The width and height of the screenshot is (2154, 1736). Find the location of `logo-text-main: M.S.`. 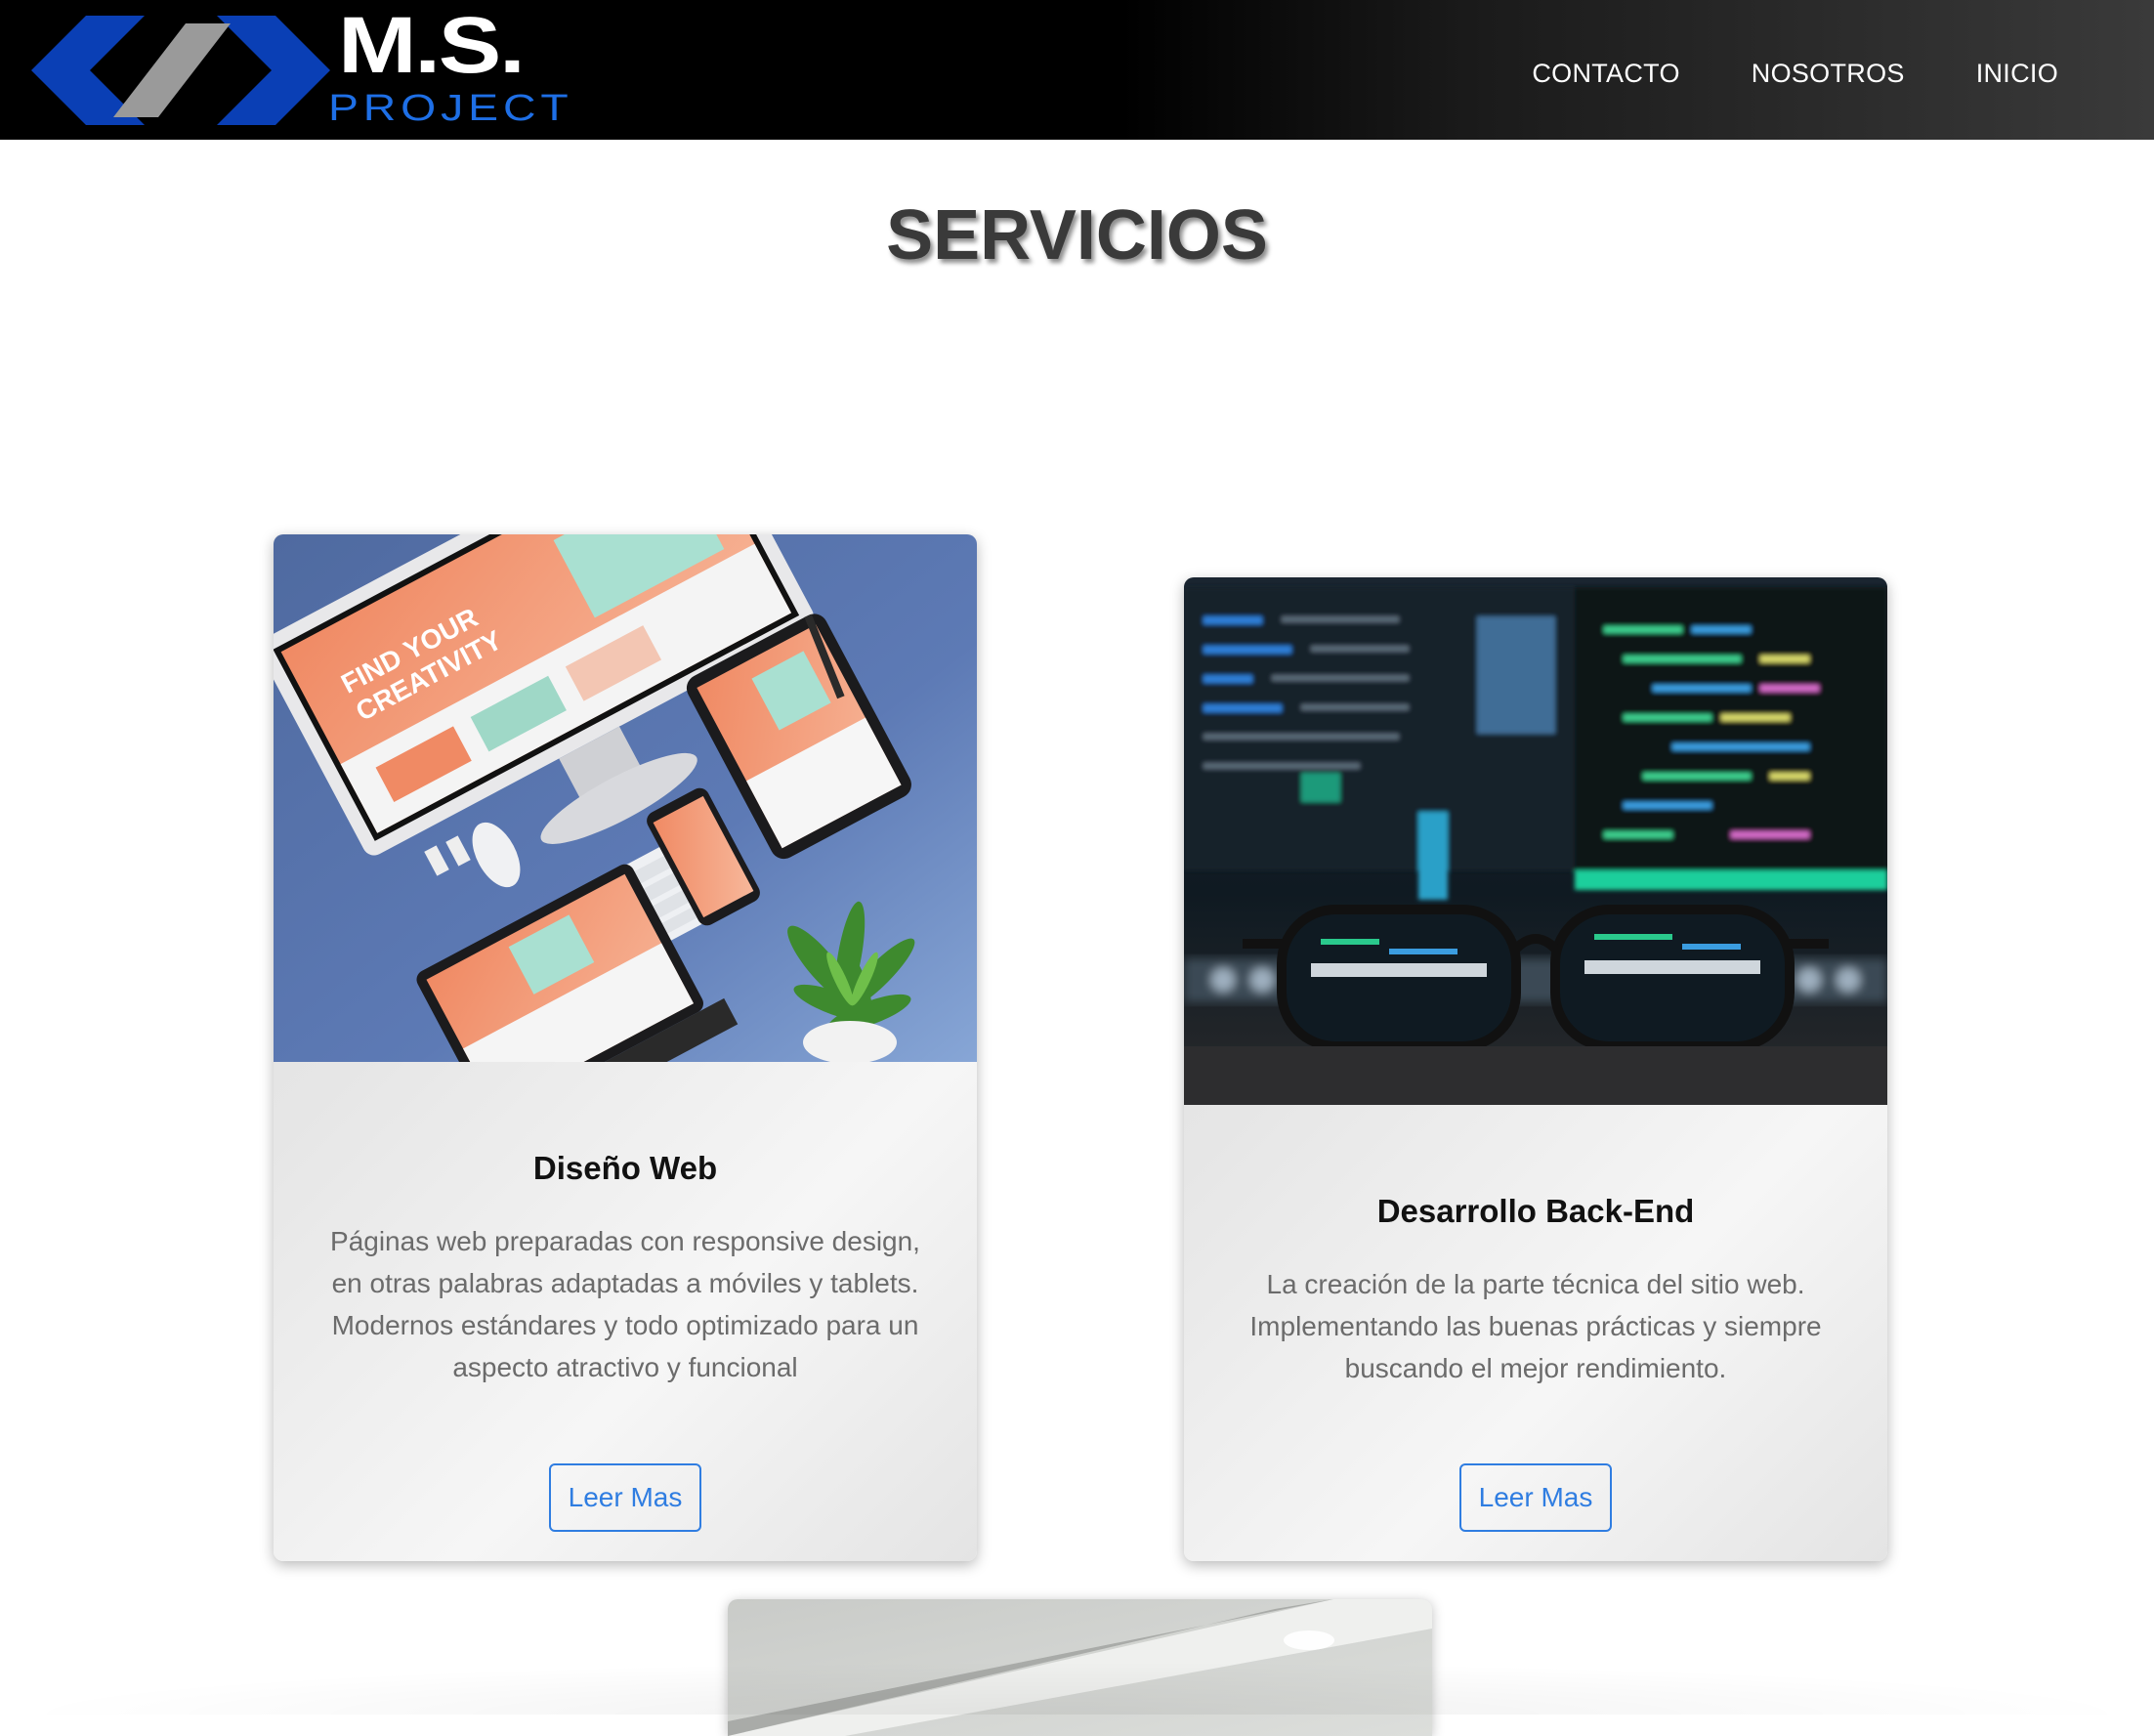

logo-text-main: M.S. is located at coordinates (432, 45).